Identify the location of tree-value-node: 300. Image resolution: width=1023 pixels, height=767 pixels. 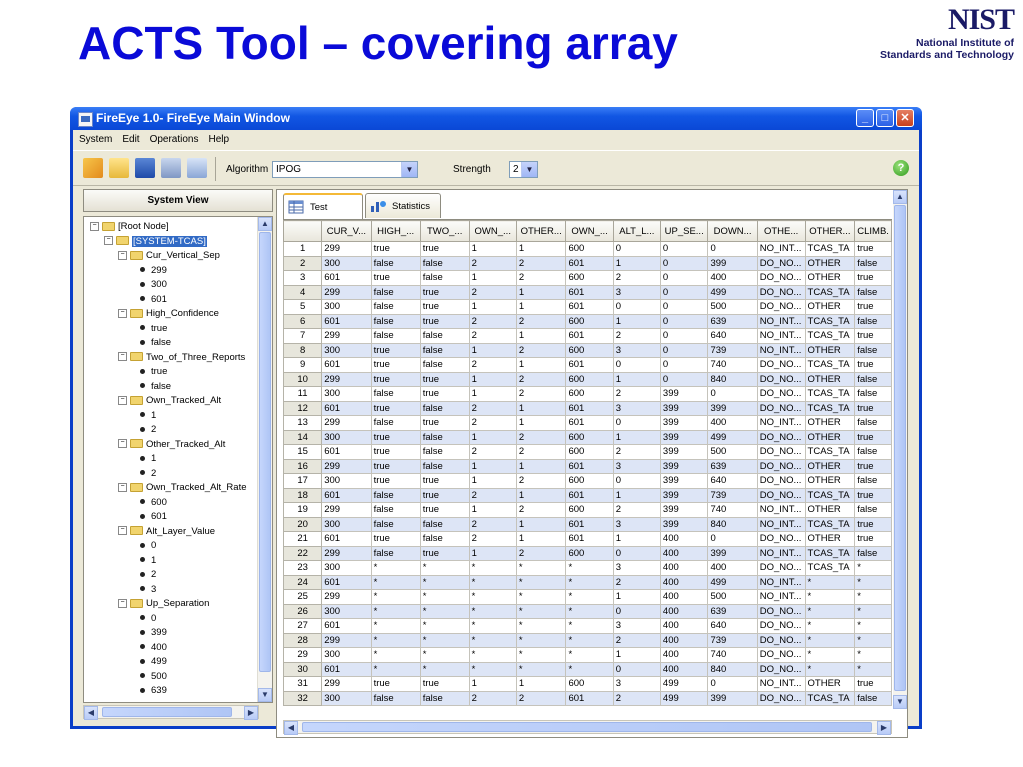
(153, 285).